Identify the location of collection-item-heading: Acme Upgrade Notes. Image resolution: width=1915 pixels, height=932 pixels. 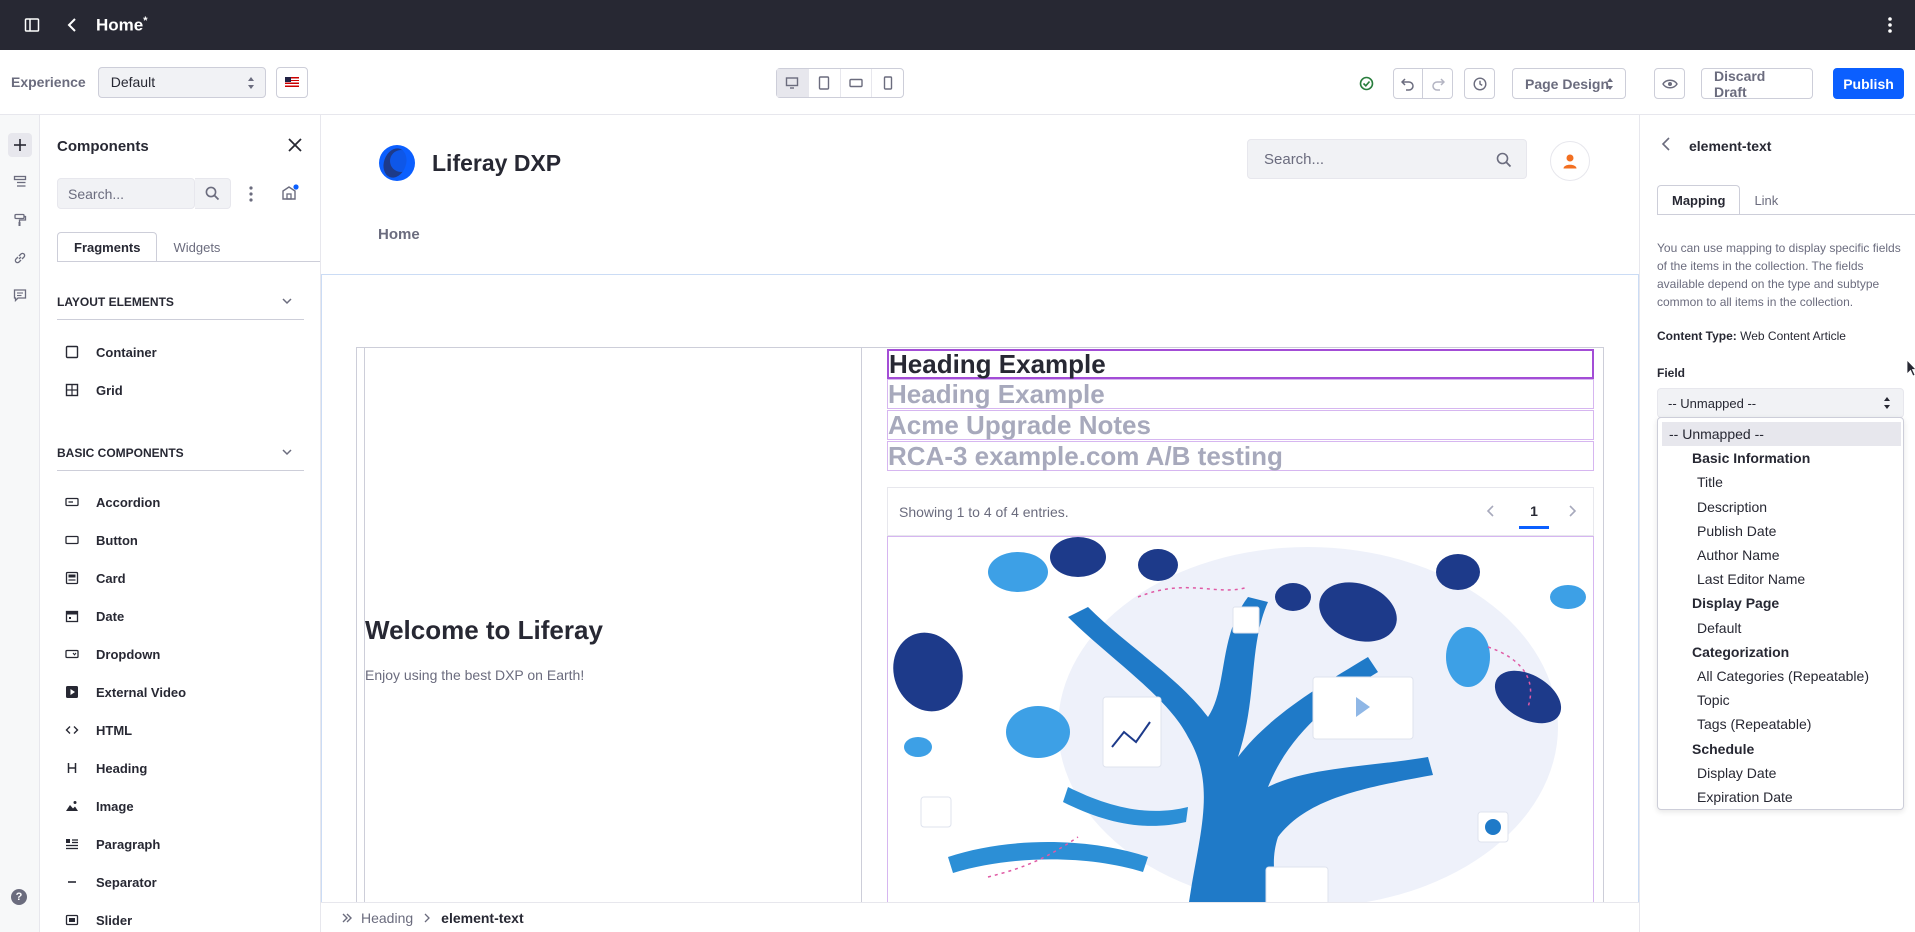
(1240, 425).